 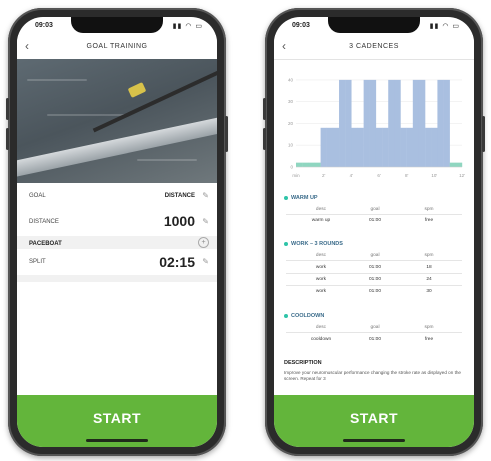 I want to click on work-title: WORK – 3 ROUNDS, so click(x=313, y=244).